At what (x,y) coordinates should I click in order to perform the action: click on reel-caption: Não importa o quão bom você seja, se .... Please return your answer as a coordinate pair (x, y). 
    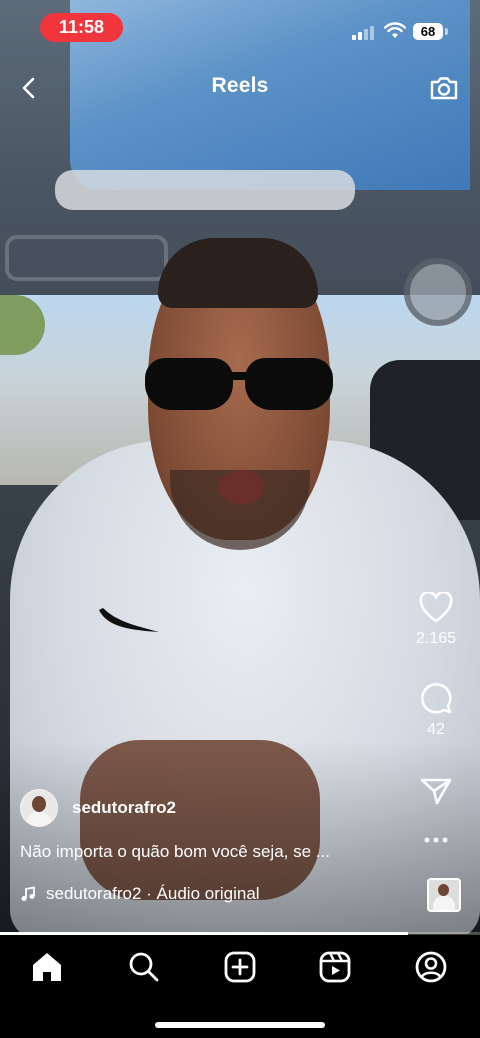
    Looking at the image, I should click on (175, 852).